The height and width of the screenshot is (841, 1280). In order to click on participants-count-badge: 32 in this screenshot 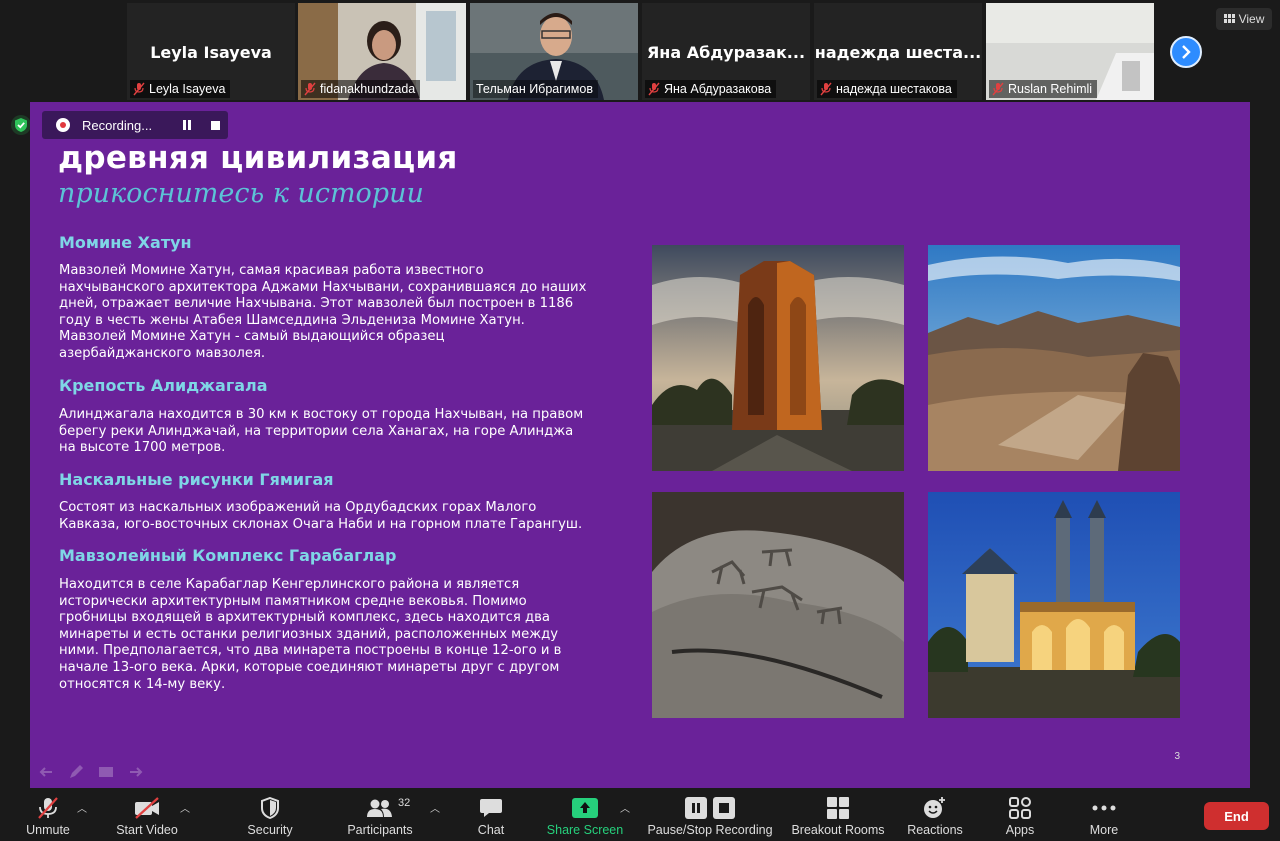, I will do `click(404, 803)`.